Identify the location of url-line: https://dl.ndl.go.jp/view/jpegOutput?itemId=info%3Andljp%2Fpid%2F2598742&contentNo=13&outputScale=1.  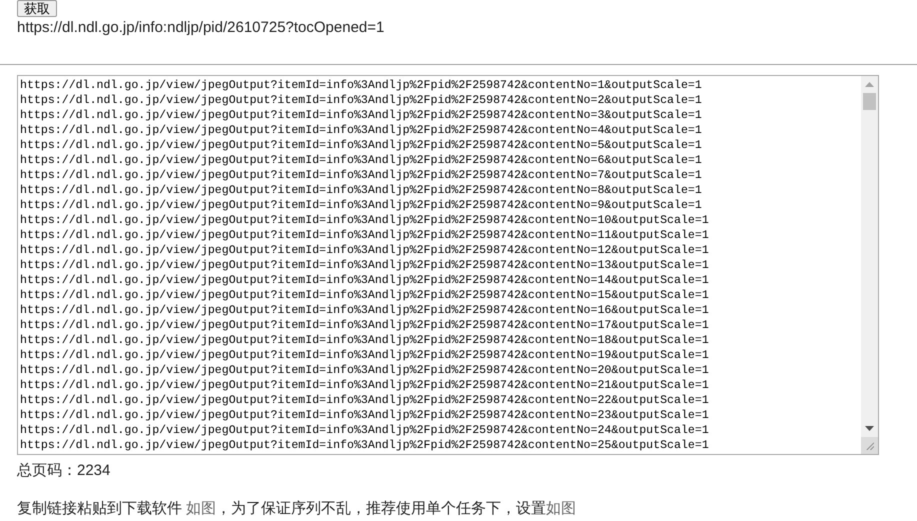
(365, 265).